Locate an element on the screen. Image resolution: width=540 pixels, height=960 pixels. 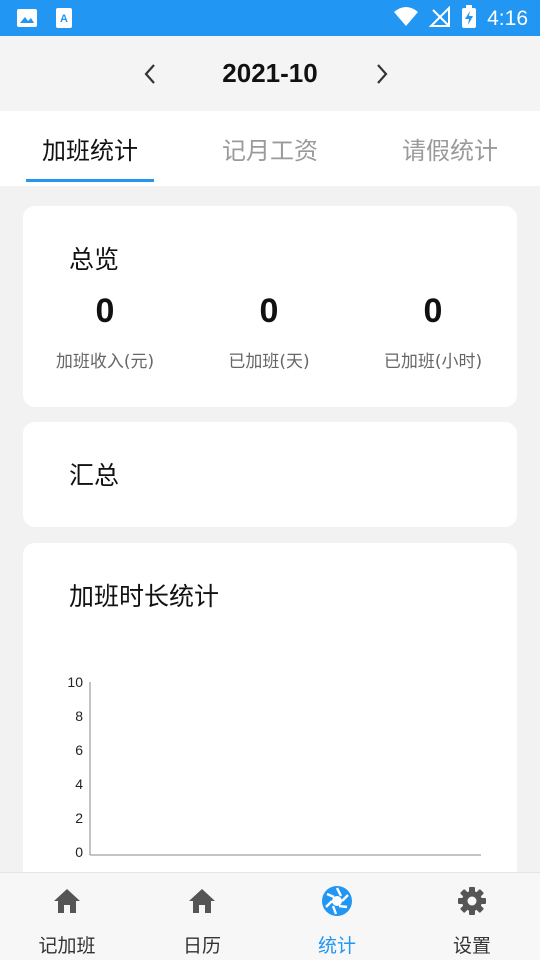
status-bar: A 4:16 is located at coordinates (270, 18).